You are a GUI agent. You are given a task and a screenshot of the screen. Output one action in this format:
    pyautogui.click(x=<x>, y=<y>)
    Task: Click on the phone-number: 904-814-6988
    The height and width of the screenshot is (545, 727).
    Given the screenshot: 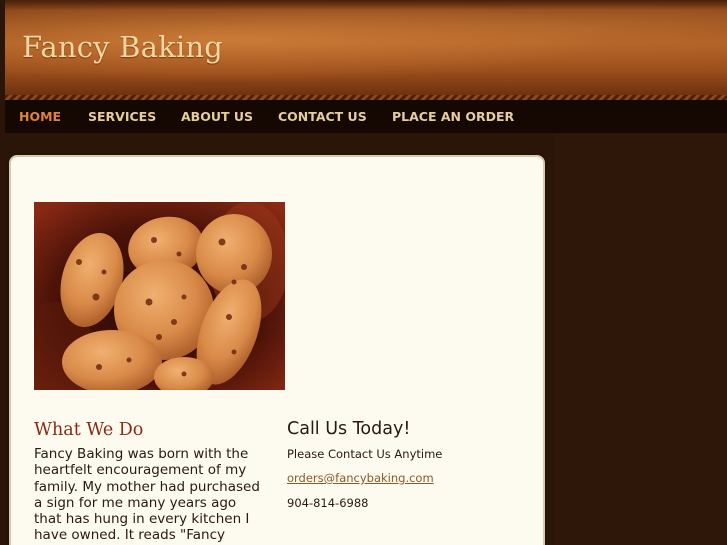 What is the action you would take?
    pyautogui.click(x=328, y=503)
    